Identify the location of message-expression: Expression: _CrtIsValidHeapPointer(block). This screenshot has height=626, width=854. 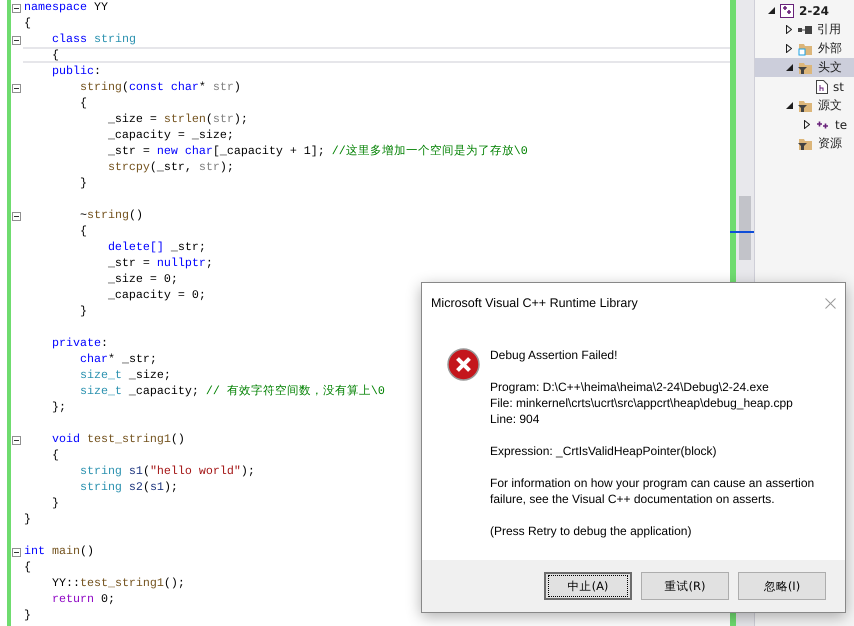
(604, 451).